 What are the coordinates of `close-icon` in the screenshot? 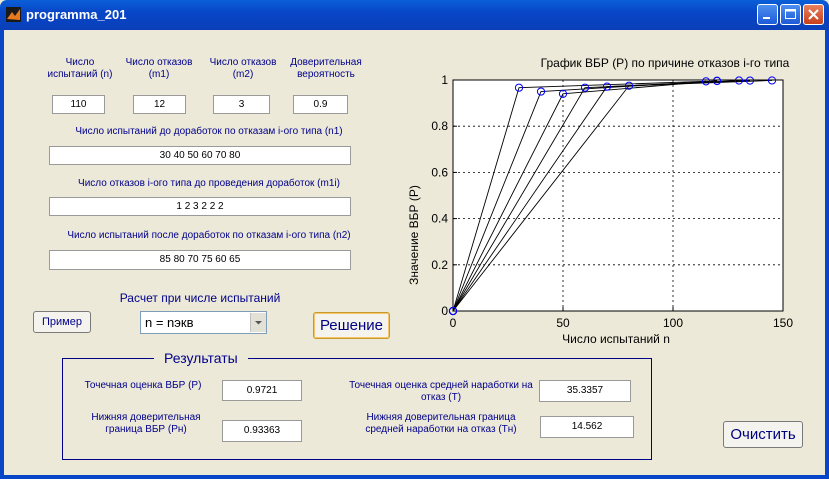 It's located at (813, 14).